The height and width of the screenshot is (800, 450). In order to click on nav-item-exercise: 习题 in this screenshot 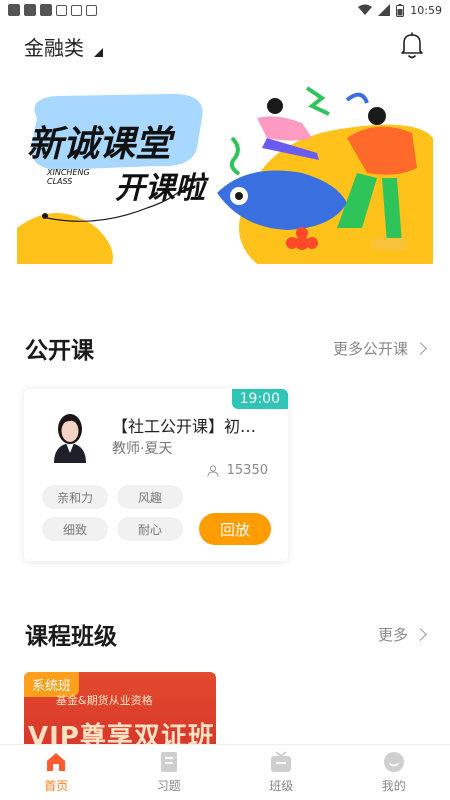, I will do `click(169, 772)`.